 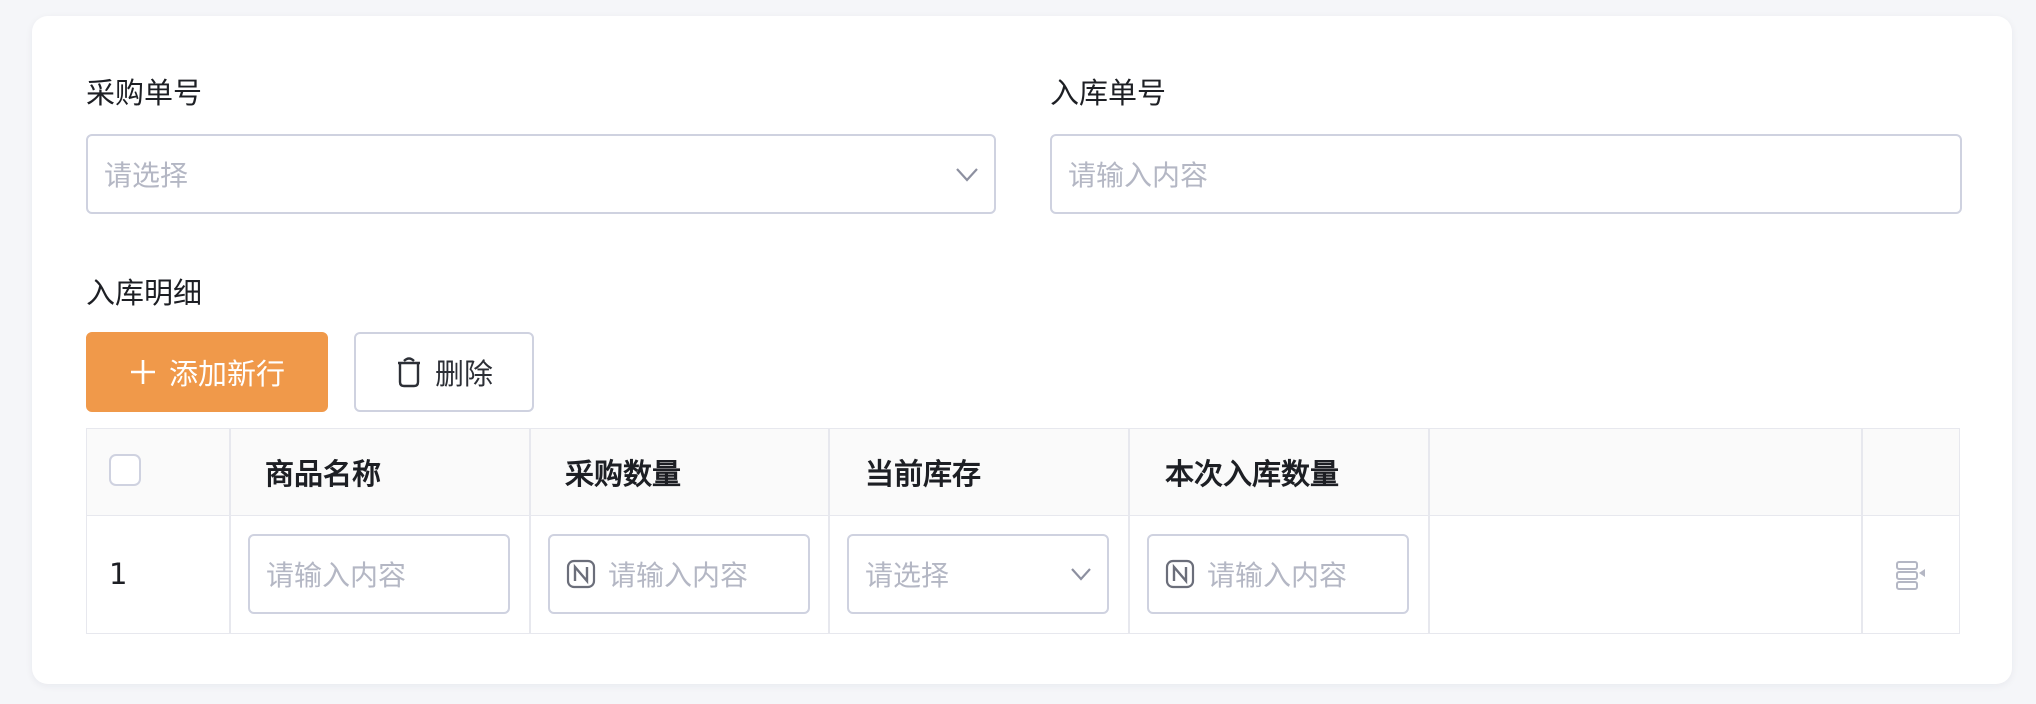 I want to click on current-stock-placeholder: 请选择, so click(x=907, y=575).